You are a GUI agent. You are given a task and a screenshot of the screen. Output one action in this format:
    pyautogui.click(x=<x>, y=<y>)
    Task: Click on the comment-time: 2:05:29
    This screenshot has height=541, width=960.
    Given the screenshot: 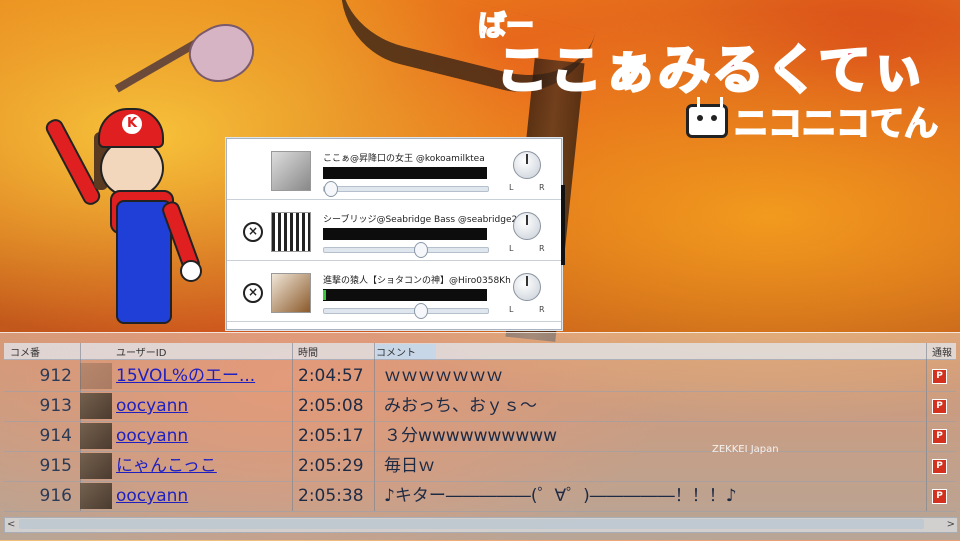 What is the action you would take?
    pyautogui.click(x=331, y=466)
    